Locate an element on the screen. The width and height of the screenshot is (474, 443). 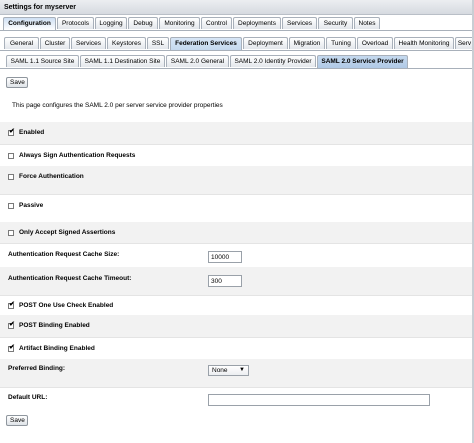
tab-deployments: Deployments is located at coordinates (257, 23).